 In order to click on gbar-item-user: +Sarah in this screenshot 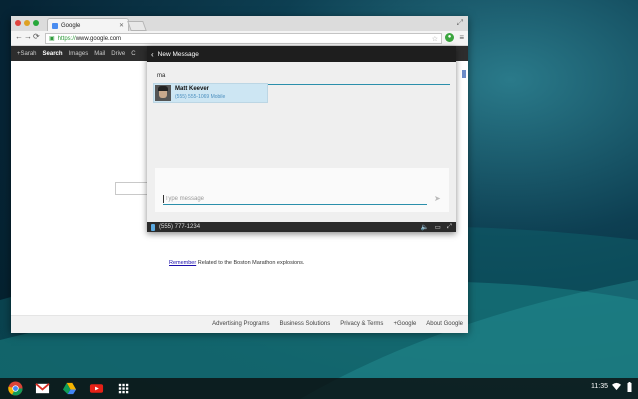, I will do `click(27, 54)`.